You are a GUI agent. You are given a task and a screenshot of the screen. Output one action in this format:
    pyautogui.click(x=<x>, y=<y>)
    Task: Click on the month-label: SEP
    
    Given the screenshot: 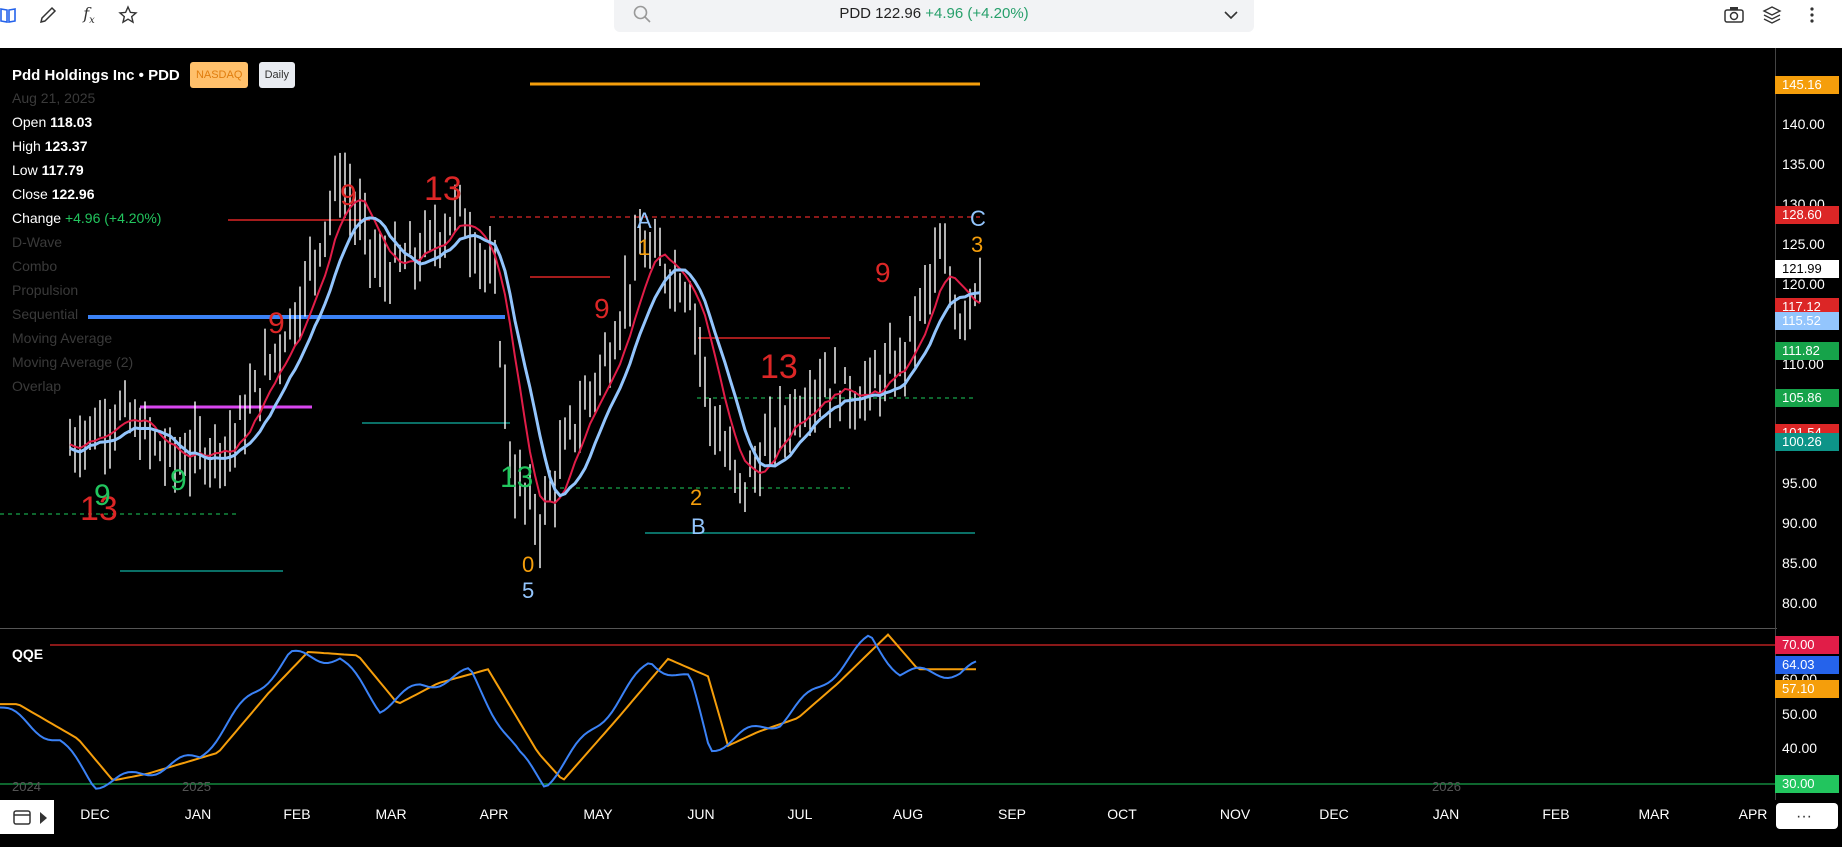 What is the action you would take?
    pyautogui.click(x=1012, y=814)
    